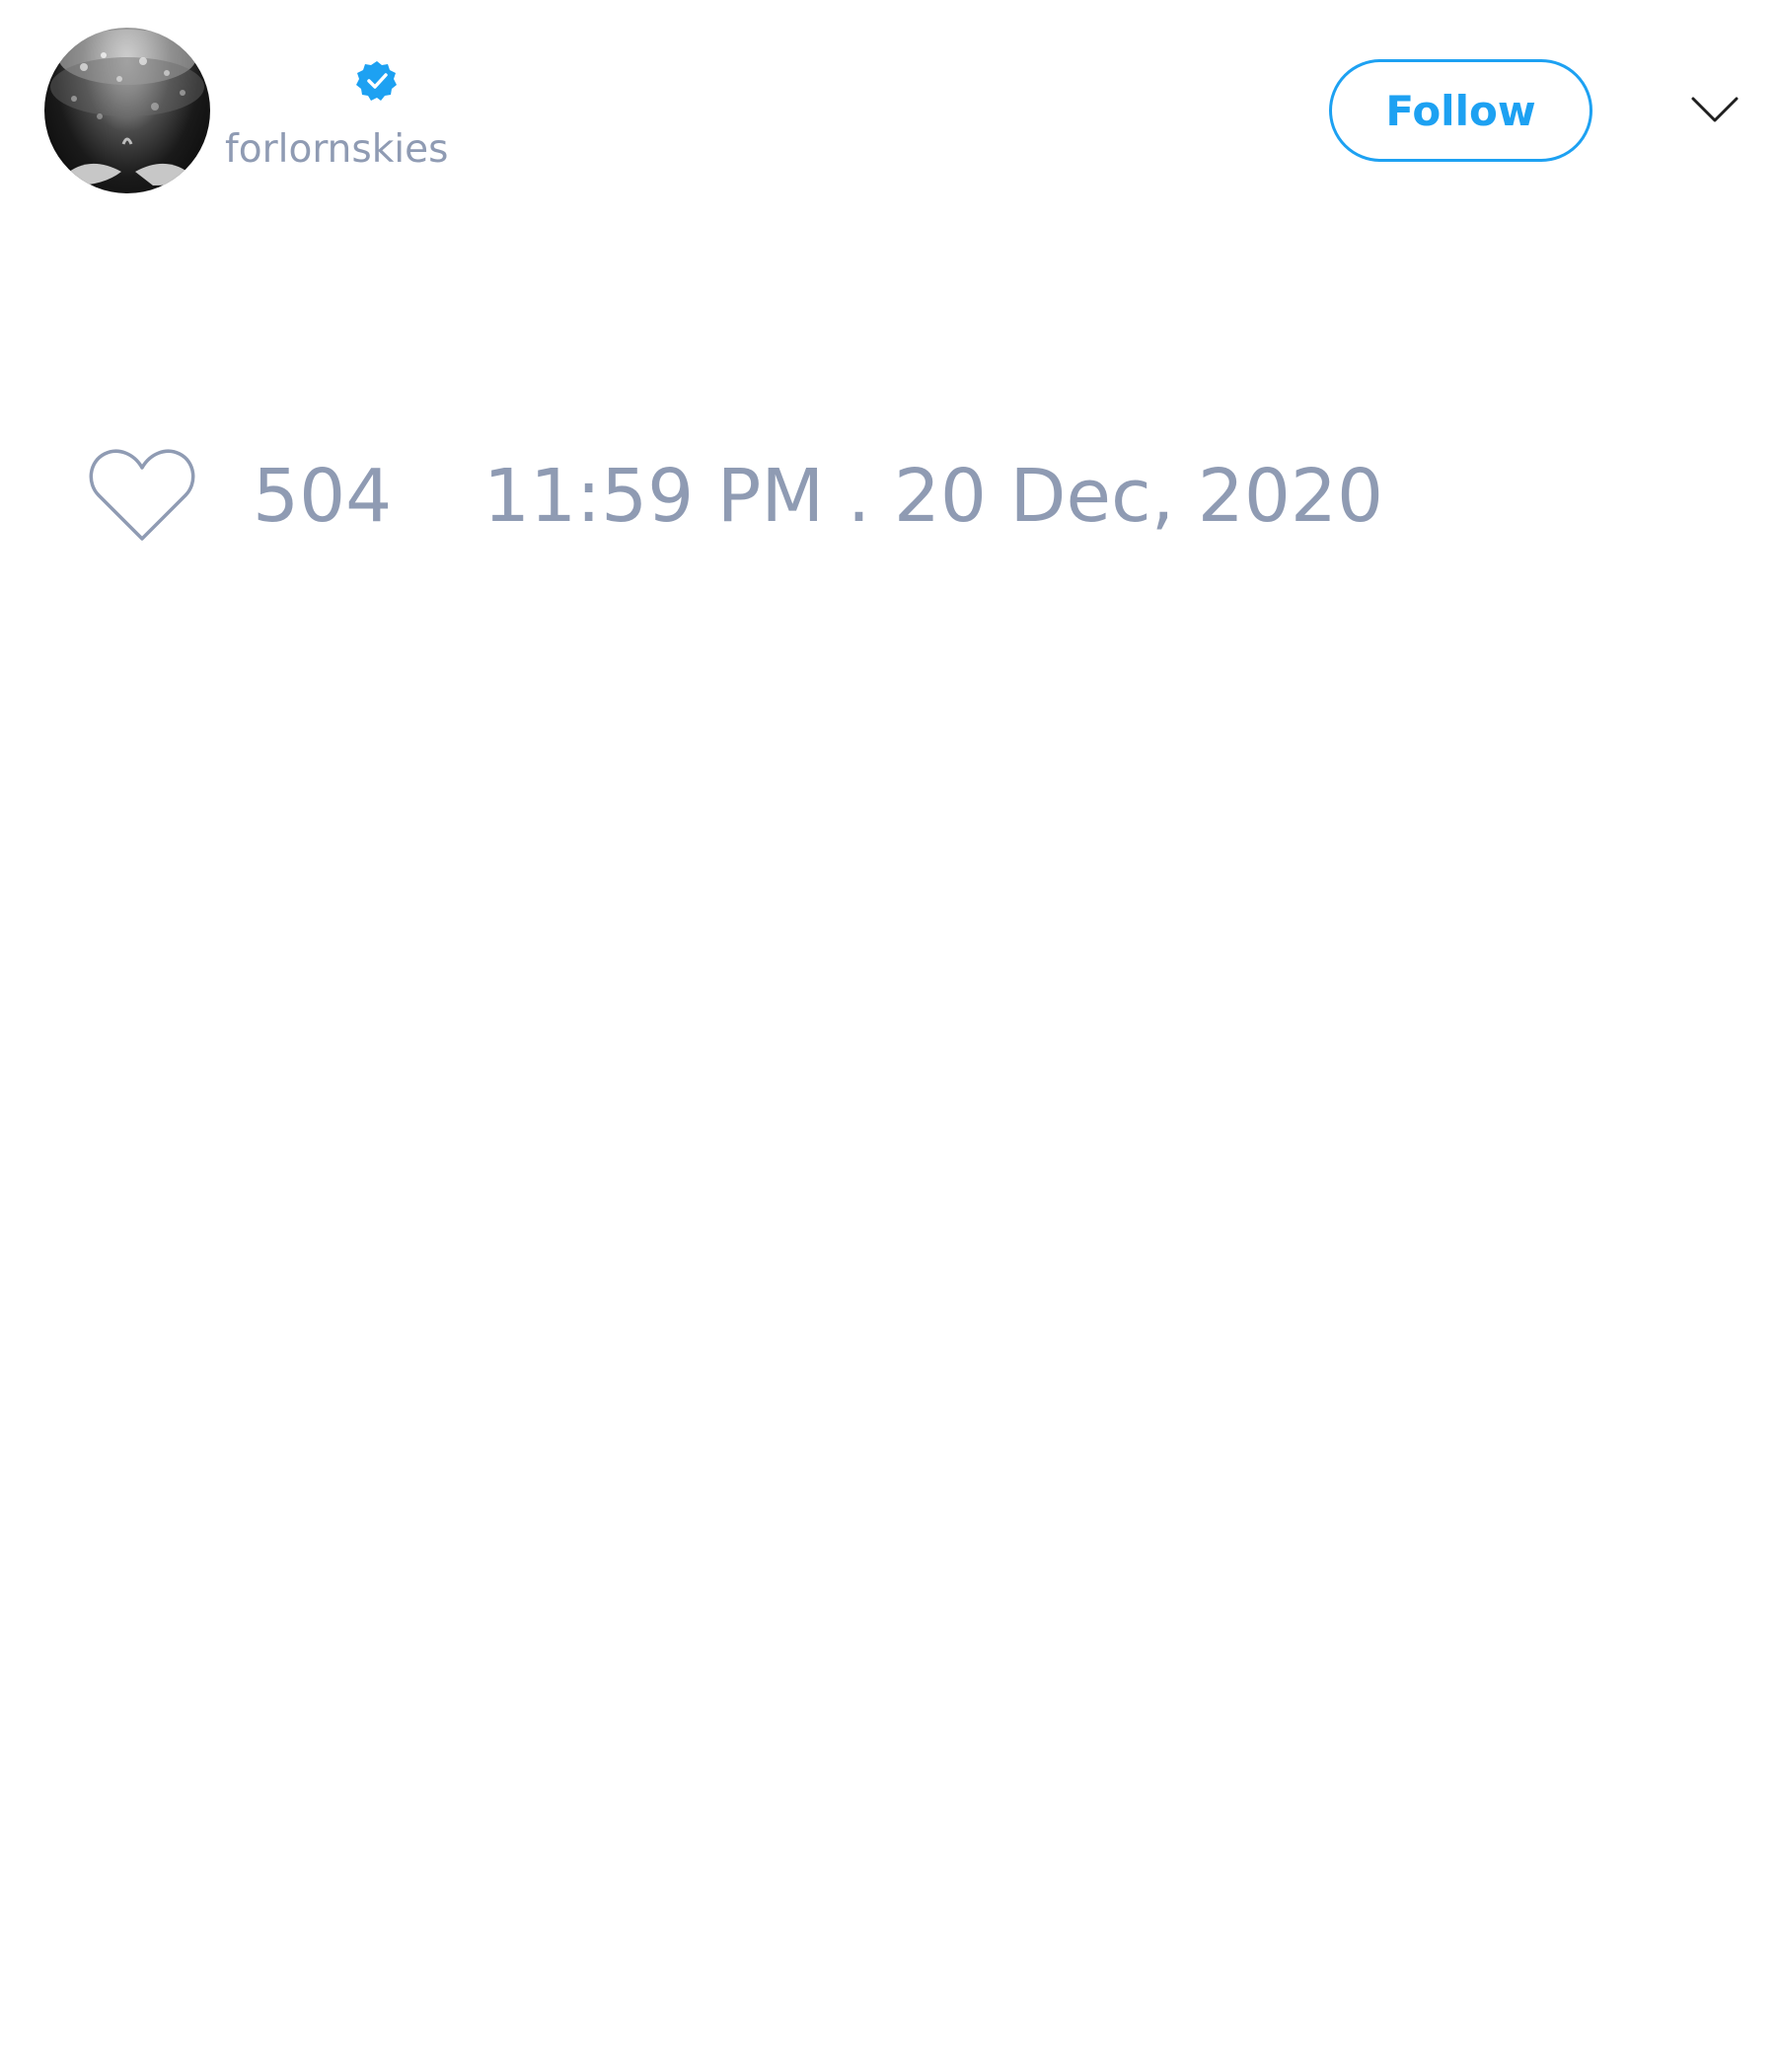 The image size is (1776, 2072). What do you see at coordinates (933, 497) in the screenshot?
I see `tweet-timestamp: 11:59 PM . 20 Dec, 2020` at bounding box center [933, 497].